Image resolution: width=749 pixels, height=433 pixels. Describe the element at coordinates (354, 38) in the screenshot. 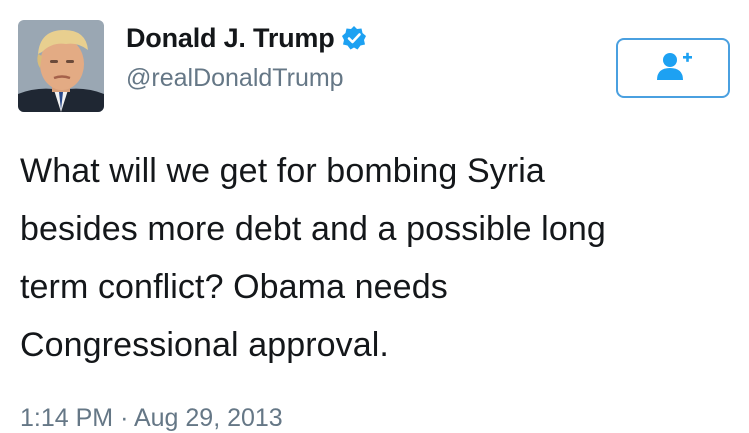

I see `verified-badge-icon` at that location.